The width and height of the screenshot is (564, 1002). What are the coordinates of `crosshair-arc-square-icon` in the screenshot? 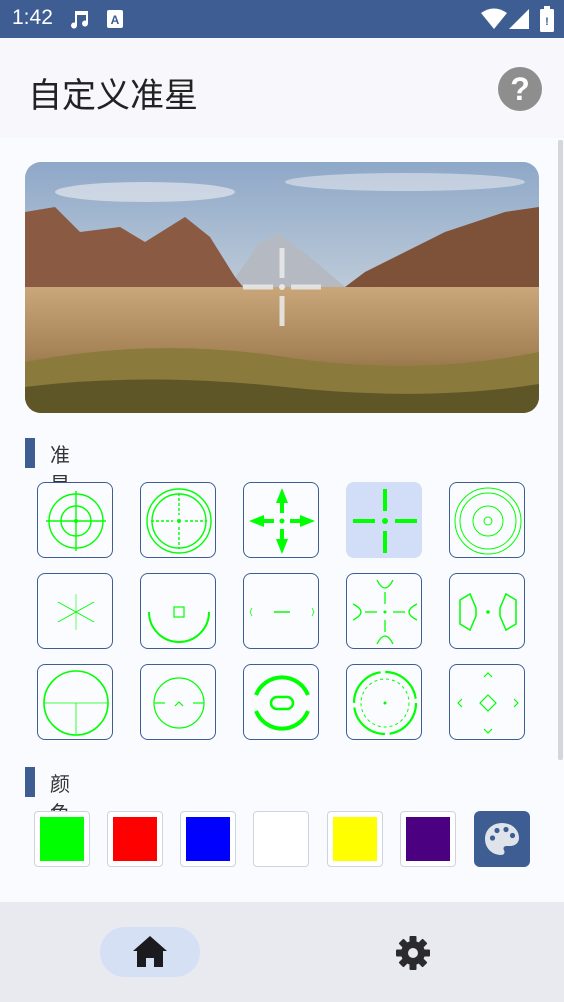 It's located at (179, 624).